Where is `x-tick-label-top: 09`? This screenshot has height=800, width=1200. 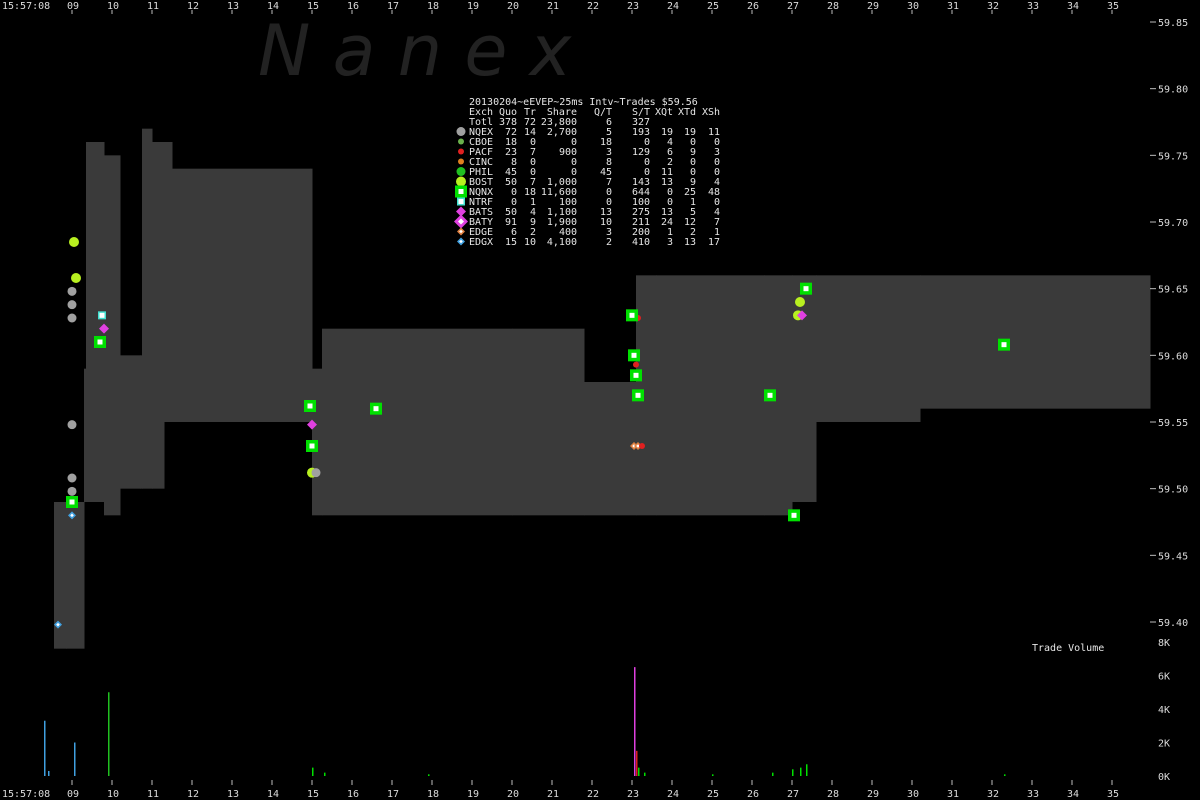 x-tick-label-top: 09 is located at coordinates (73, 6).